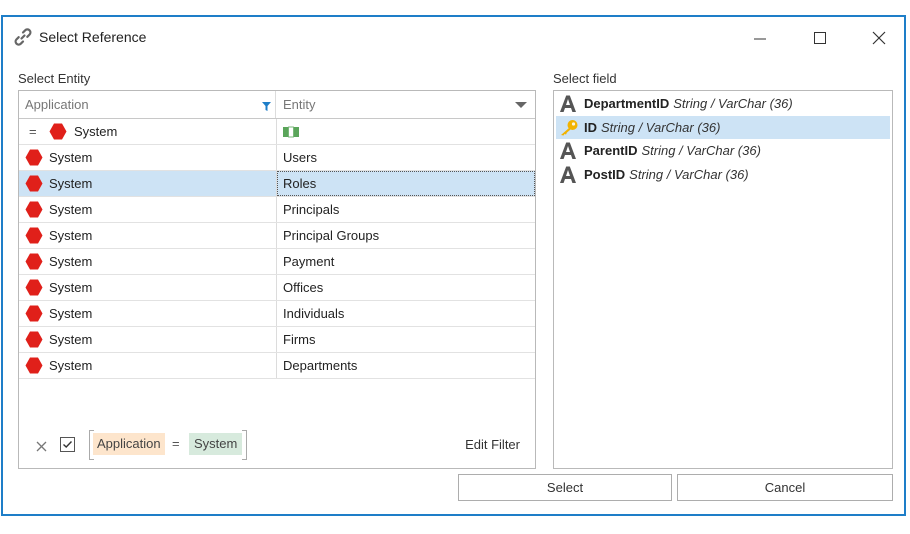 The height and width of the screenshot is (534, 910). What do you see at coordinates (57, 104) in the screenshot?
I see `column-application-label: Application` at bounding box center [57, 104].